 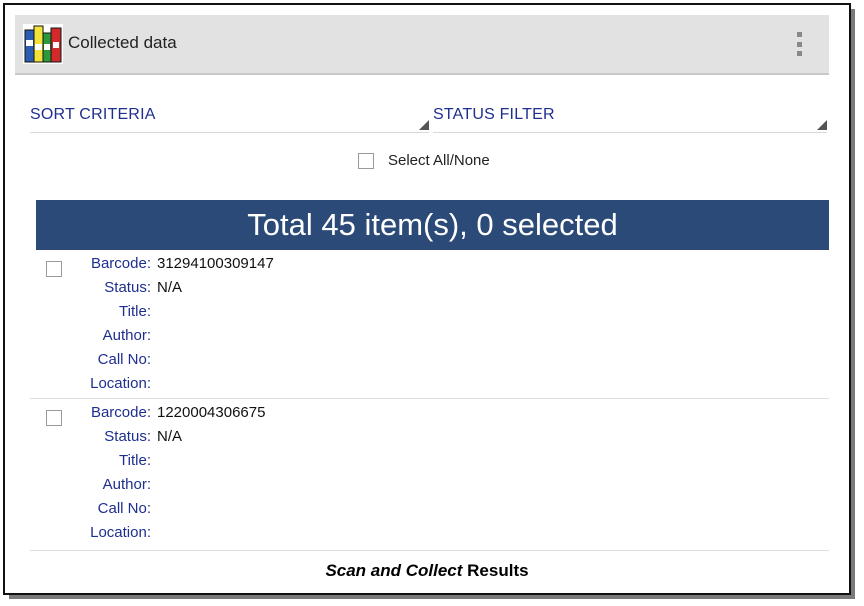 I want to click on overflow-menu-icon, so click(x=800, y=44).